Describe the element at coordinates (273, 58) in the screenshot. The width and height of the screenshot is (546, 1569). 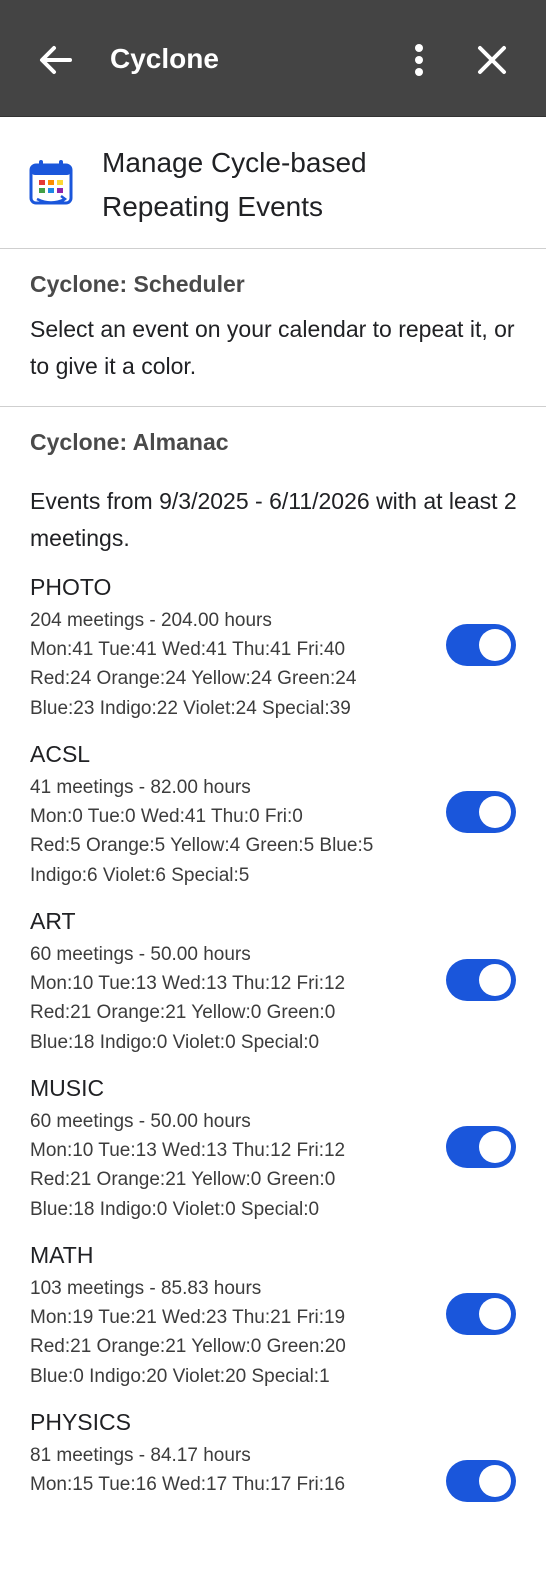
I see `topbar: Cyclone` at that location.